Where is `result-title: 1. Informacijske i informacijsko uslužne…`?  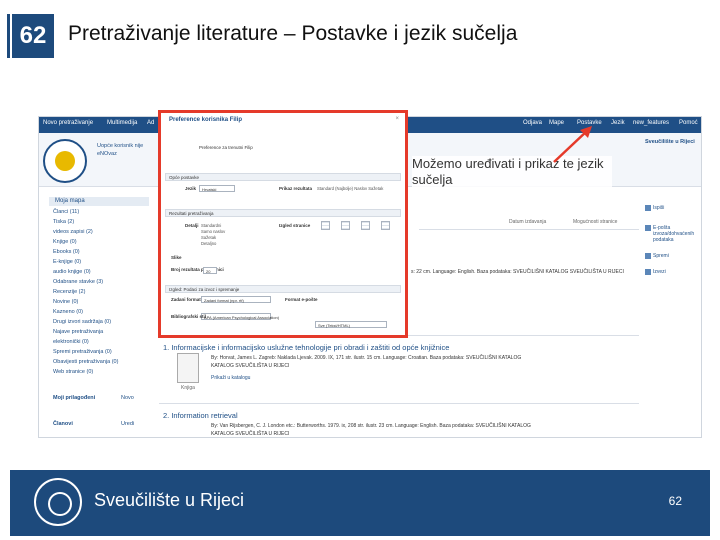 result-title: 1. Informacijske i informacijsko uslužne… is located at coordinates (306, 347).